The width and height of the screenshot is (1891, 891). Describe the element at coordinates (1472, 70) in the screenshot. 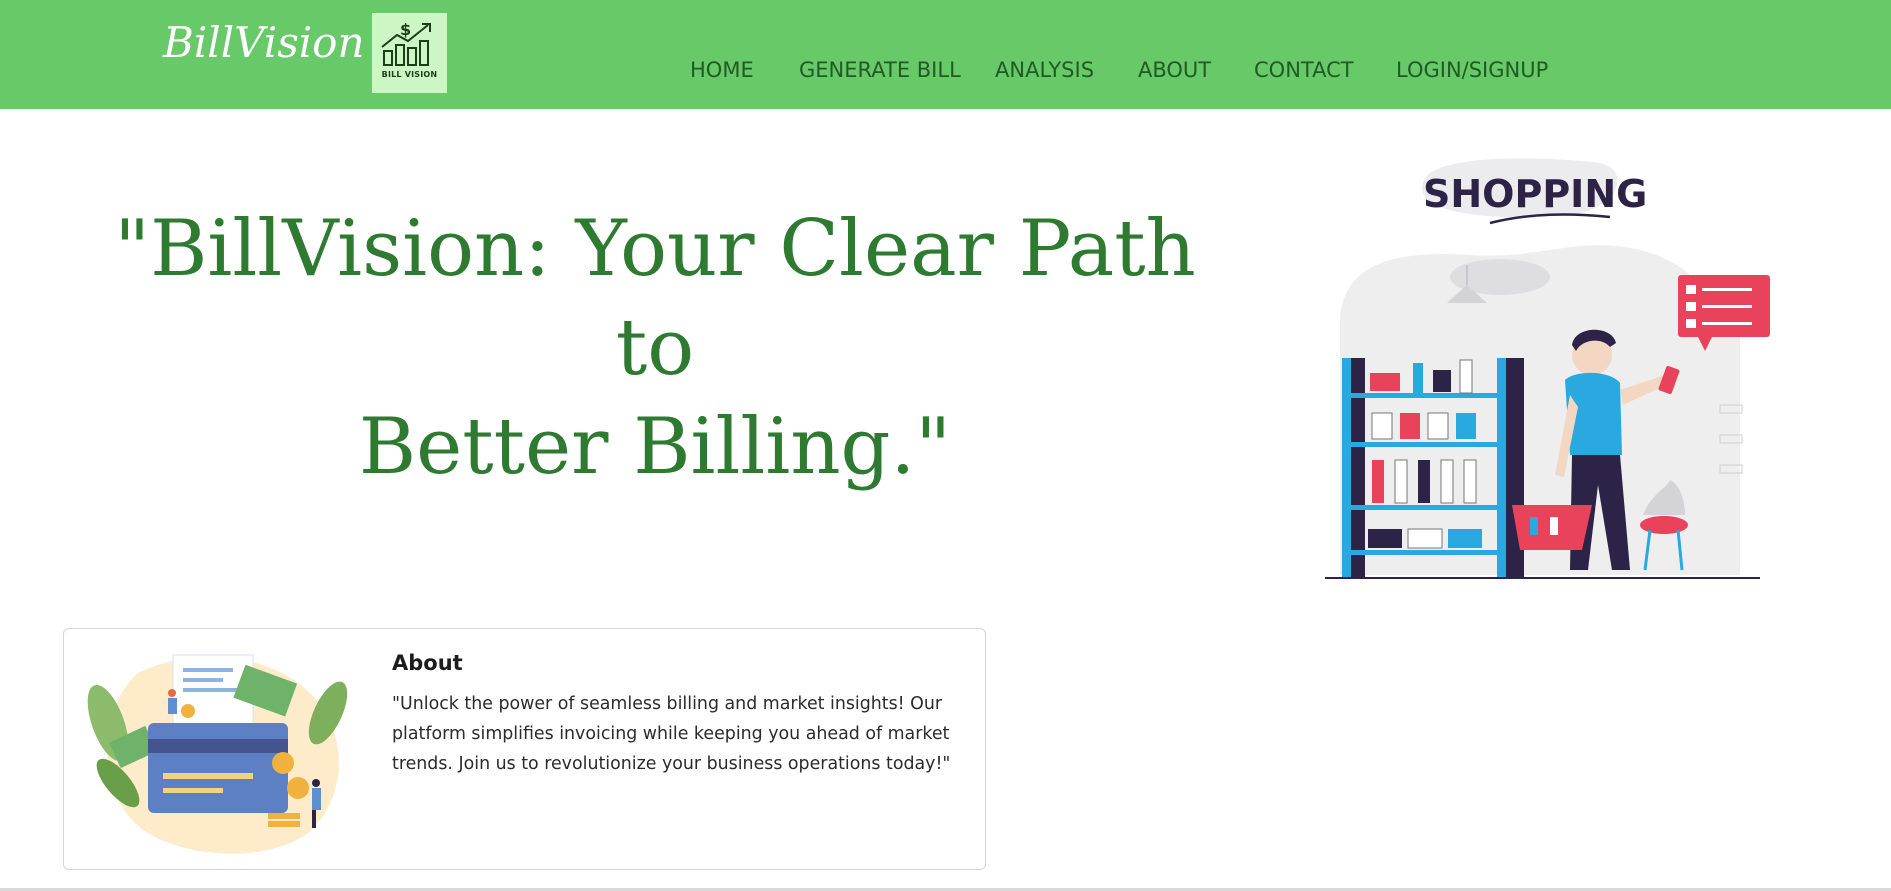

I see `nav-login-signup: LOGIN/SIGNUP` at that location.